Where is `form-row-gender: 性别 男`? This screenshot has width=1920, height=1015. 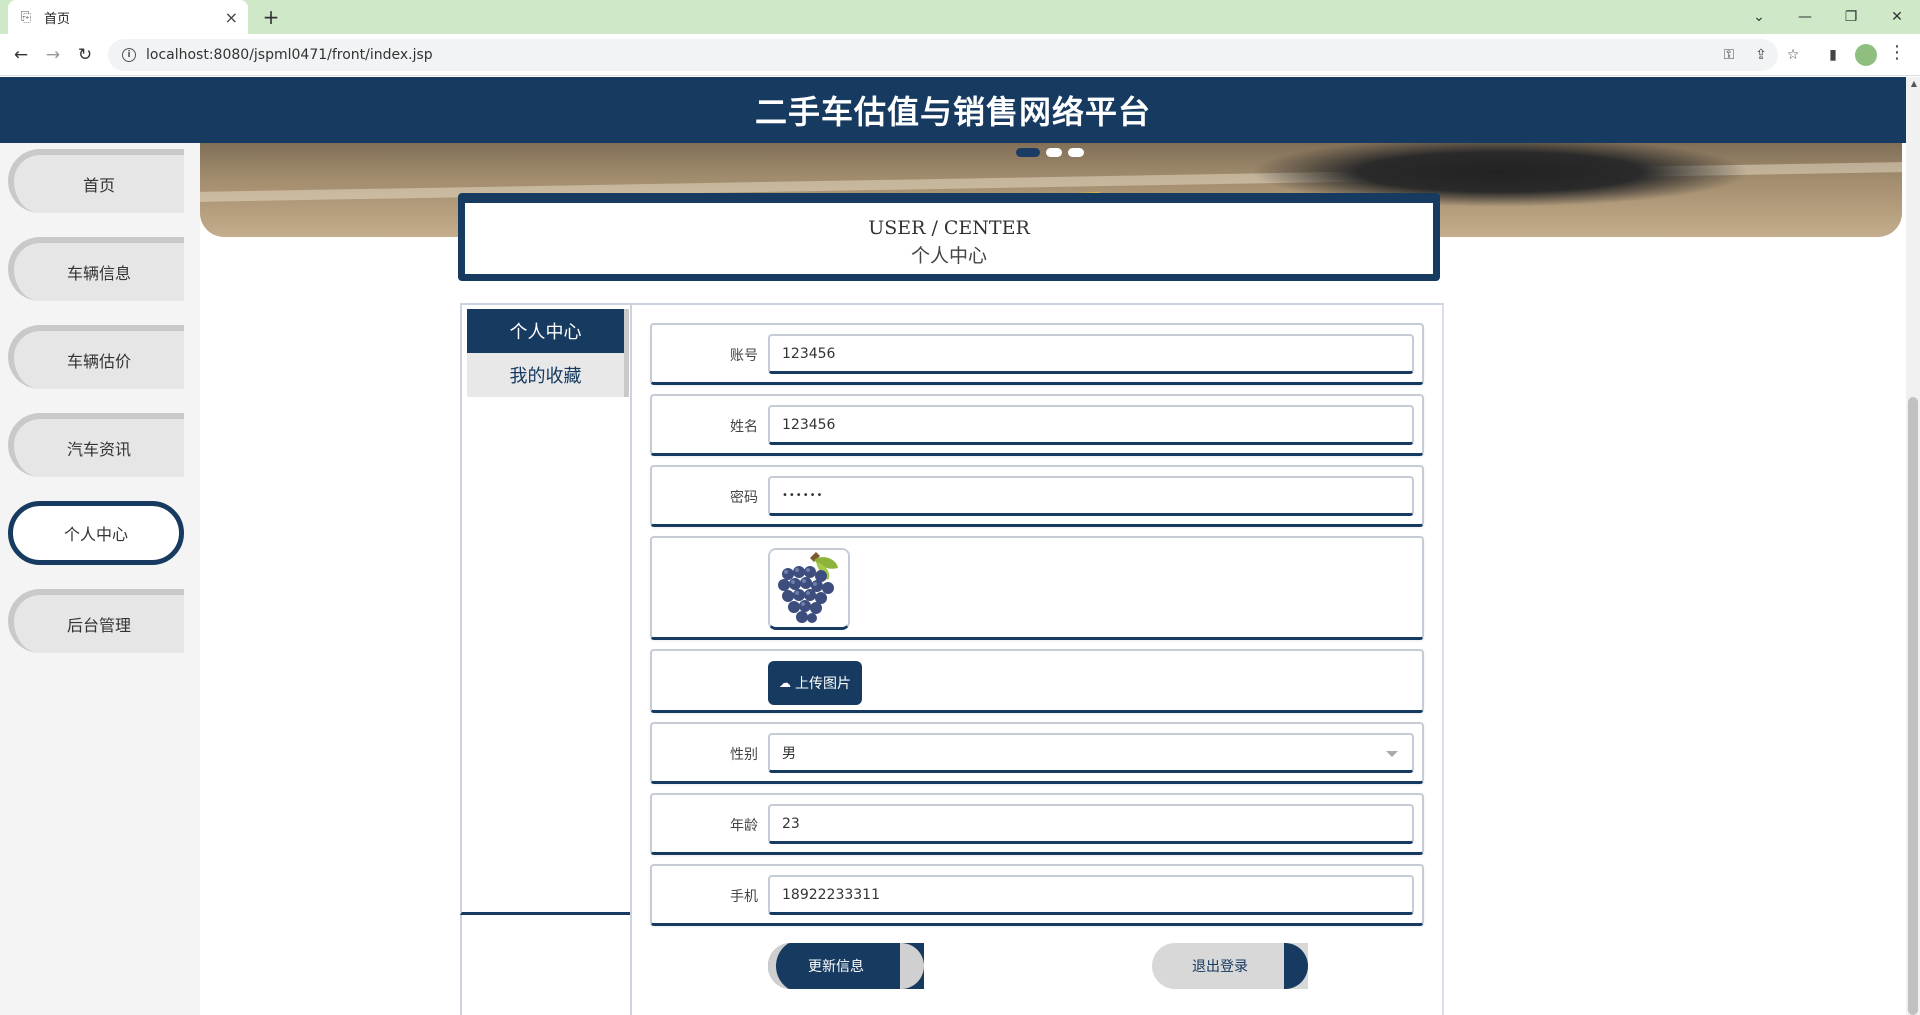
form-row-gender: 性别 男 is located at coordinates (1037, 753).